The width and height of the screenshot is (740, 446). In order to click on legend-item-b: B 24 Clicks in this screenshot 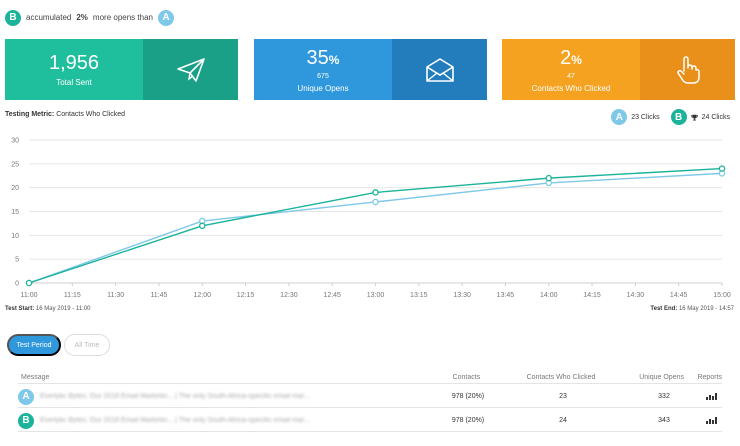, I will do `click(700, 117)`.